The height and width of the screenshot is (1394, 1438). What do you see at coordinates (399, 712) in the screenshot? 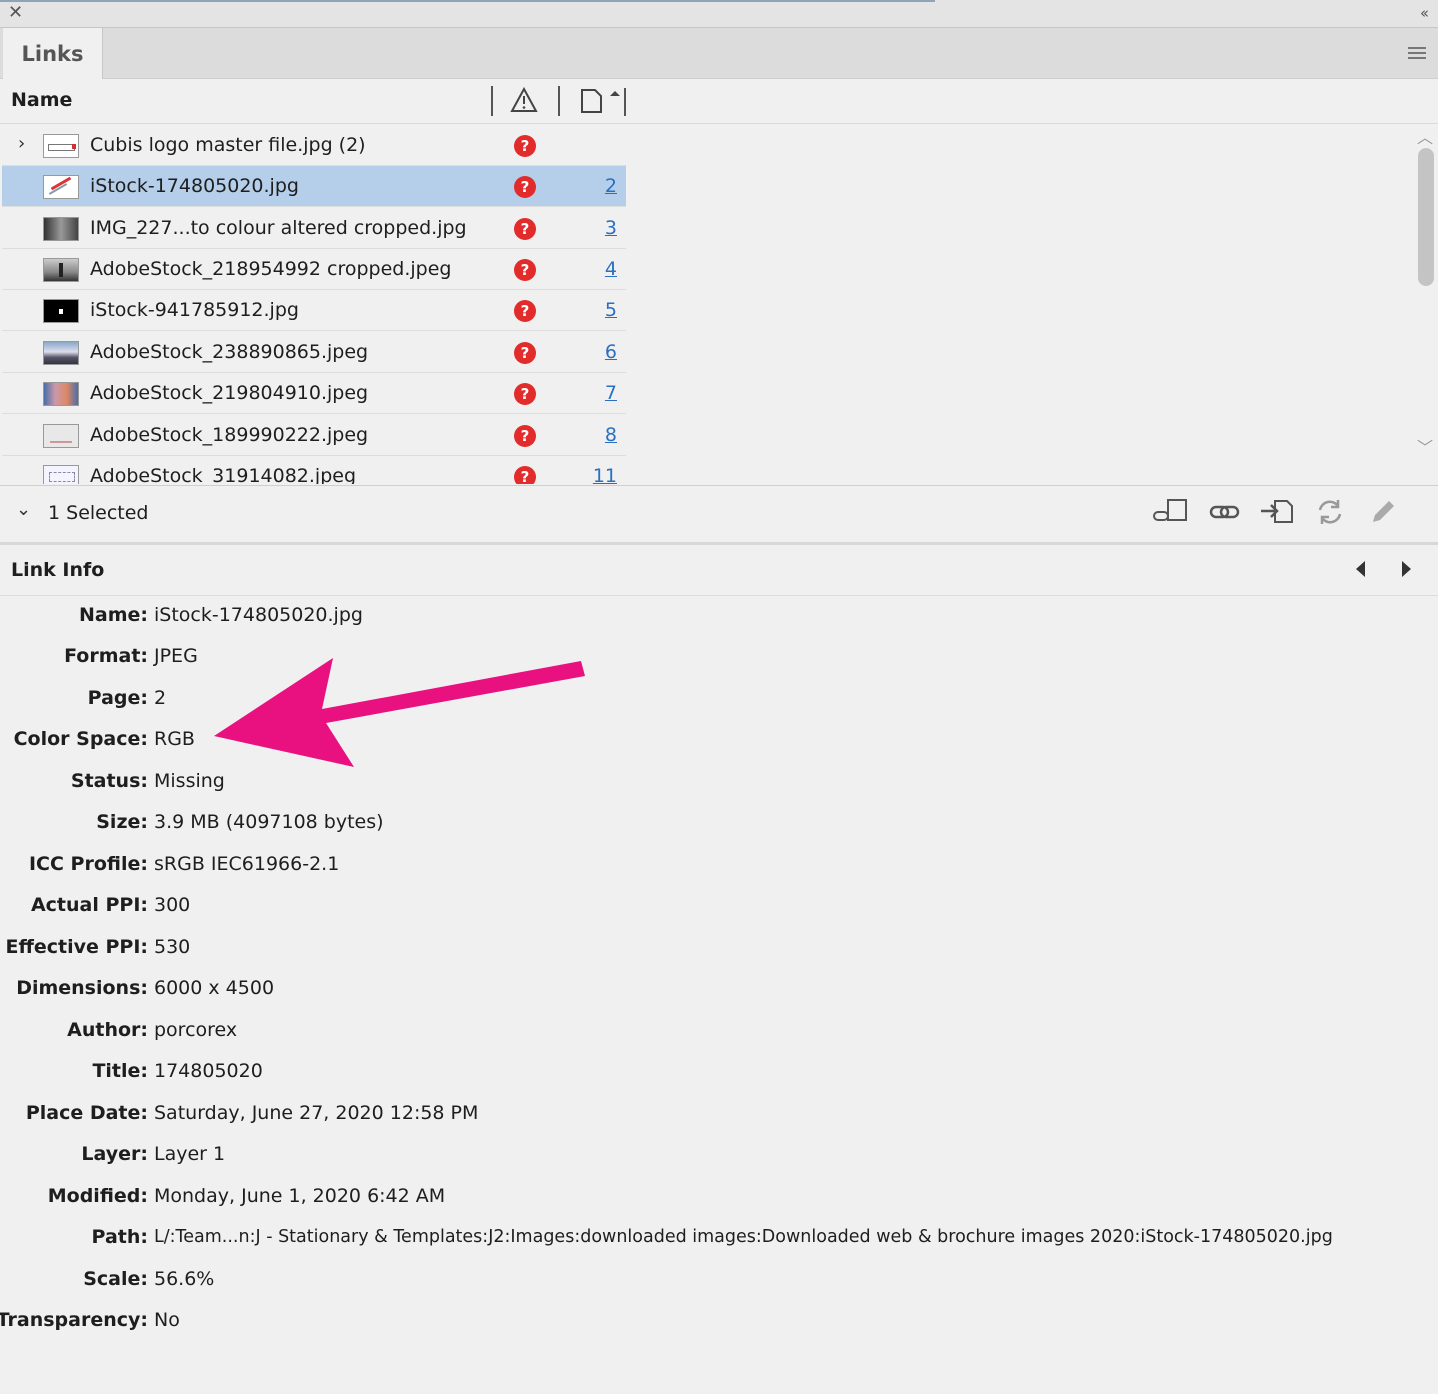
I see `annotation-arrow` at bounding box center [399, 712].